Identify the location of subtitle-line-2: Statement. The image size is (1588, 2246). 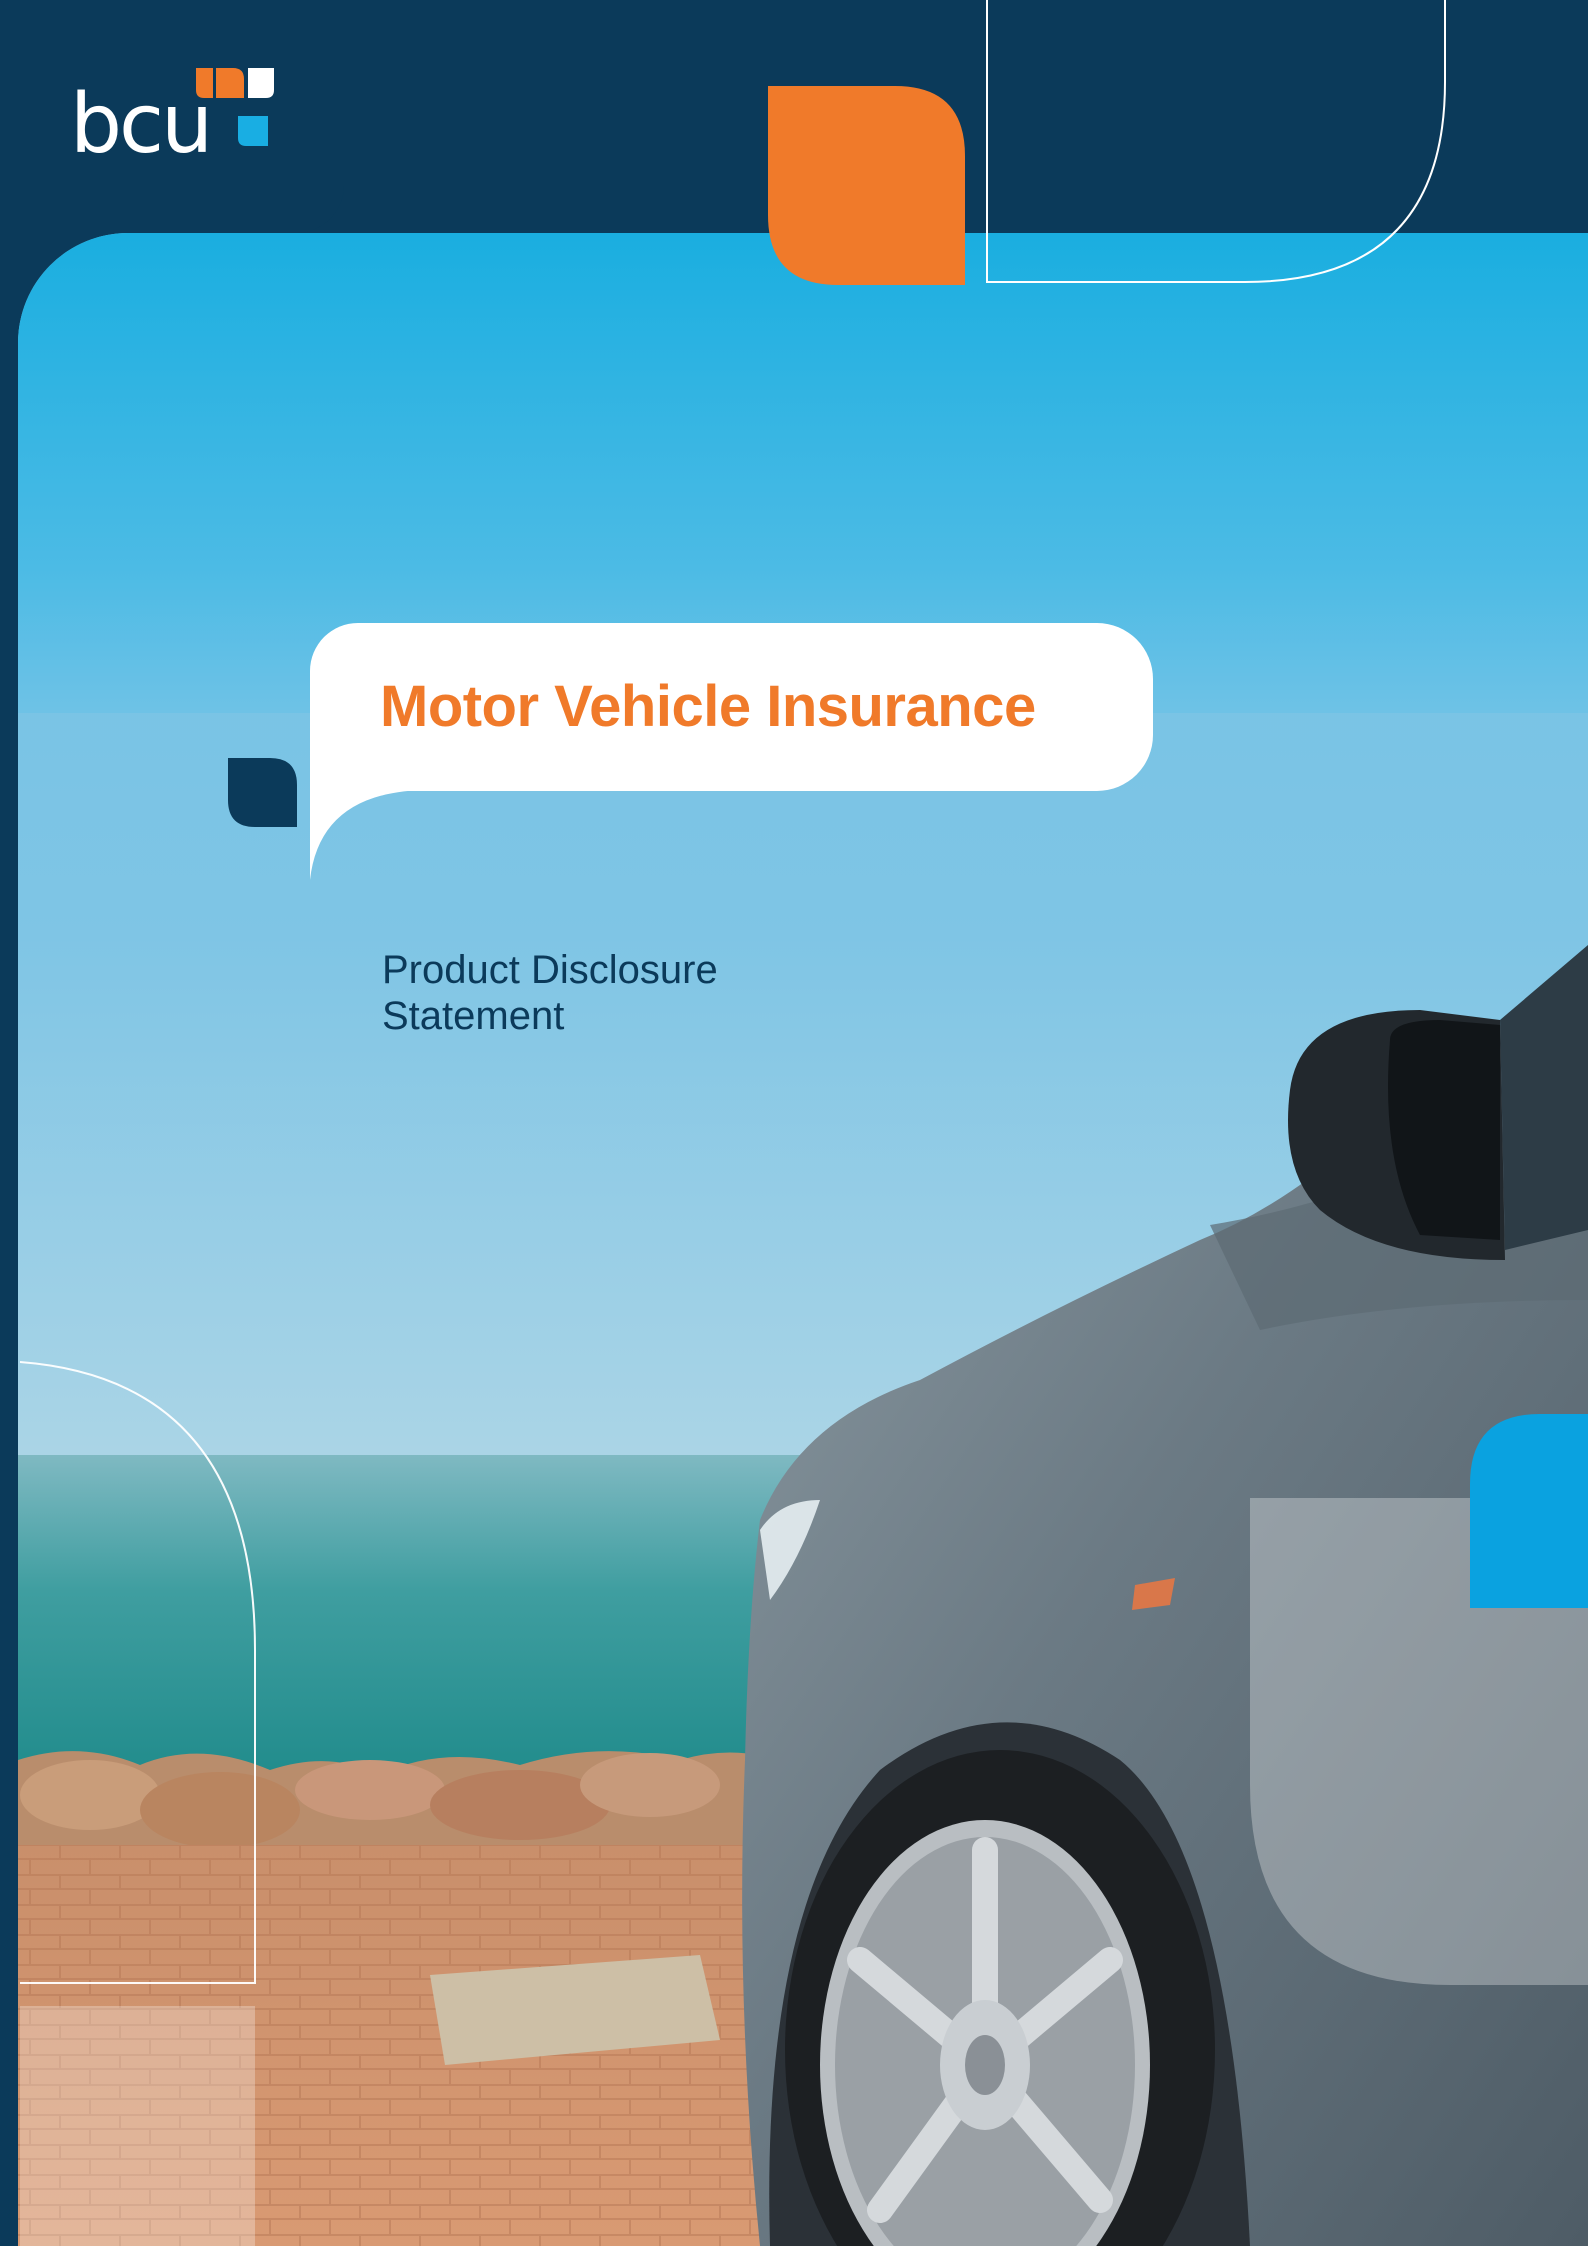
(473, 1016).